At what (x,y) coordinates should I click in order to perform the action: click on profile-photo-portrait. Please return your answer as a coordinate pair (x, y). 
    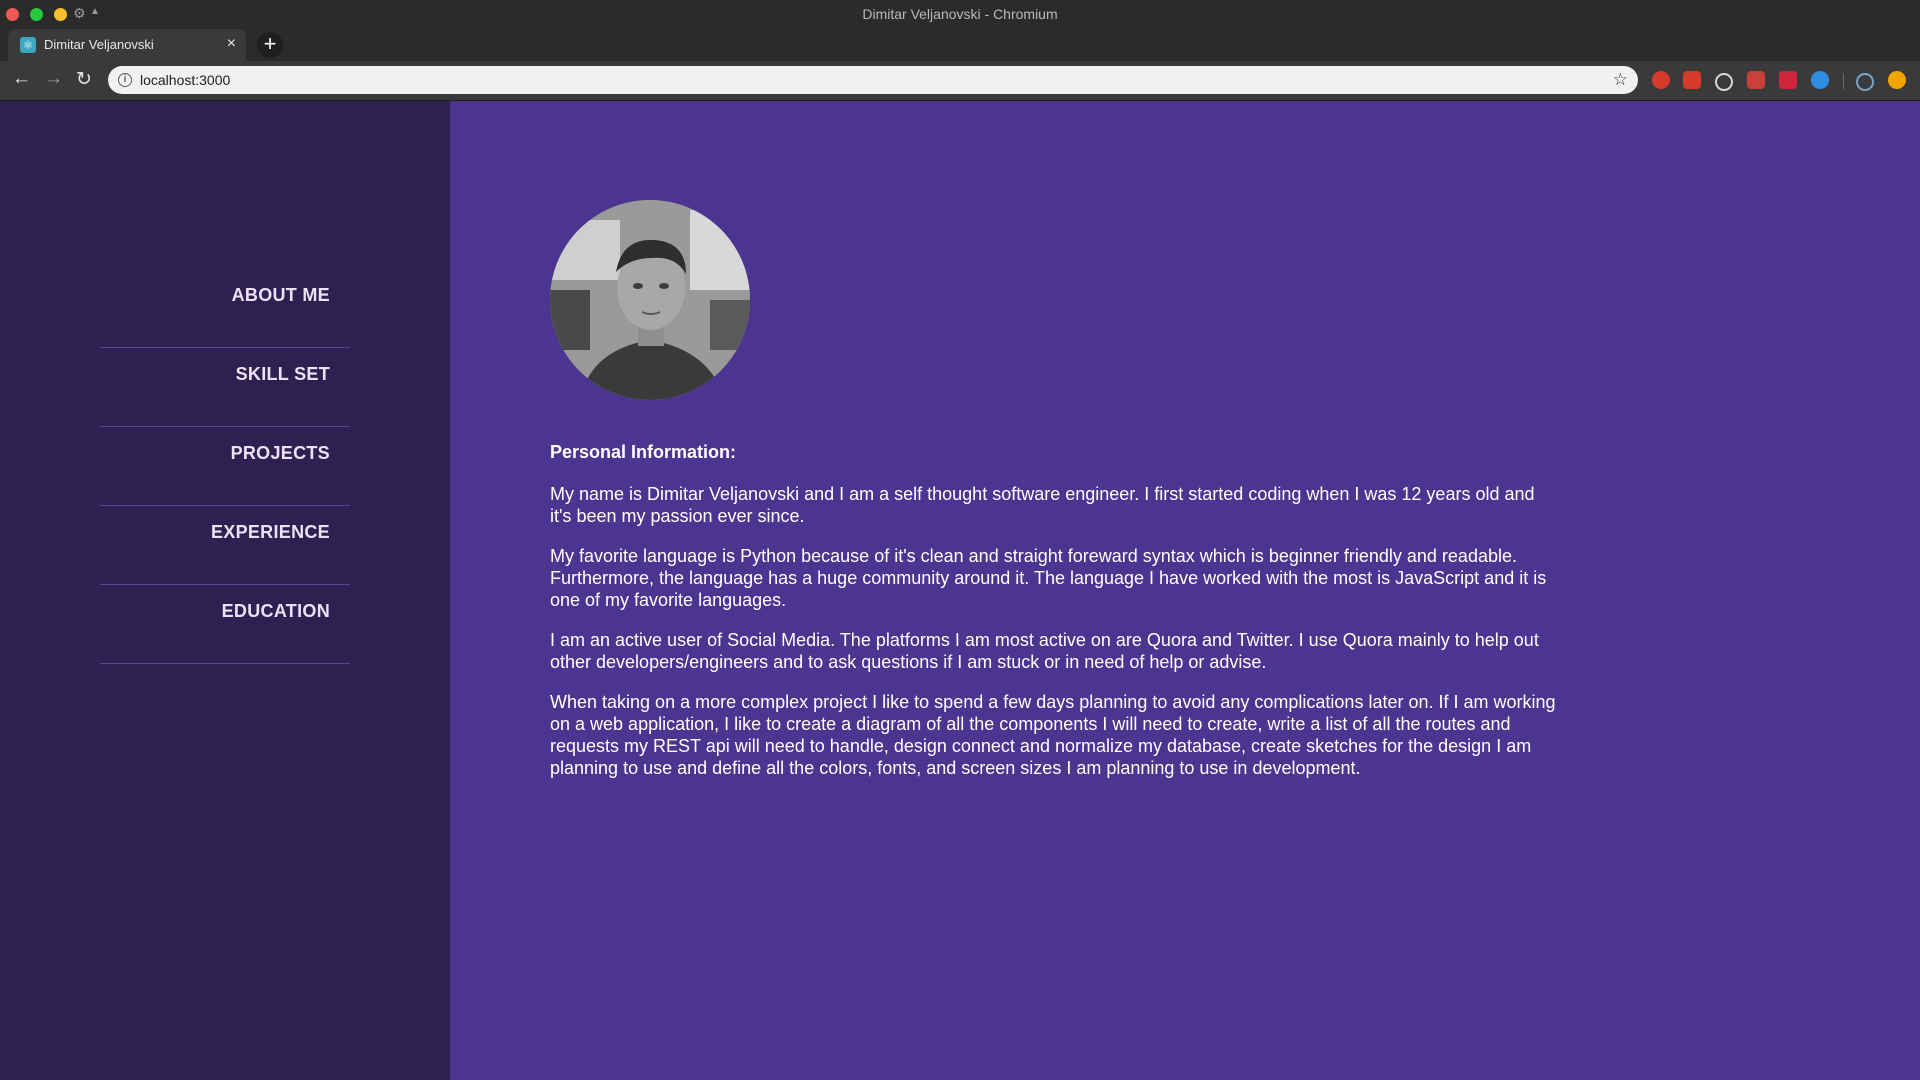
    Looking at the image, I should click on (650, 300).